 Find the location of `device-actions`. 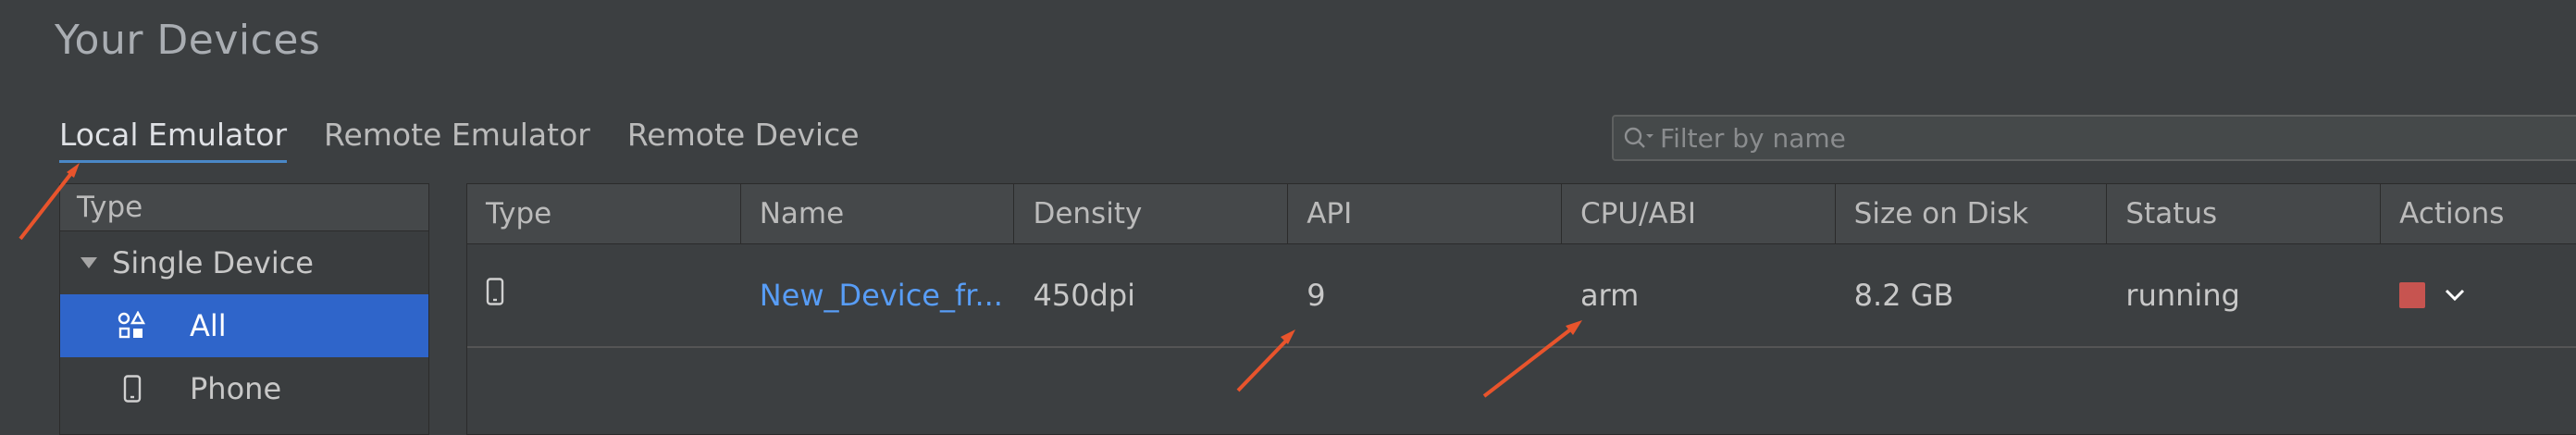

device-actions is located at coordinates (2479, 295).